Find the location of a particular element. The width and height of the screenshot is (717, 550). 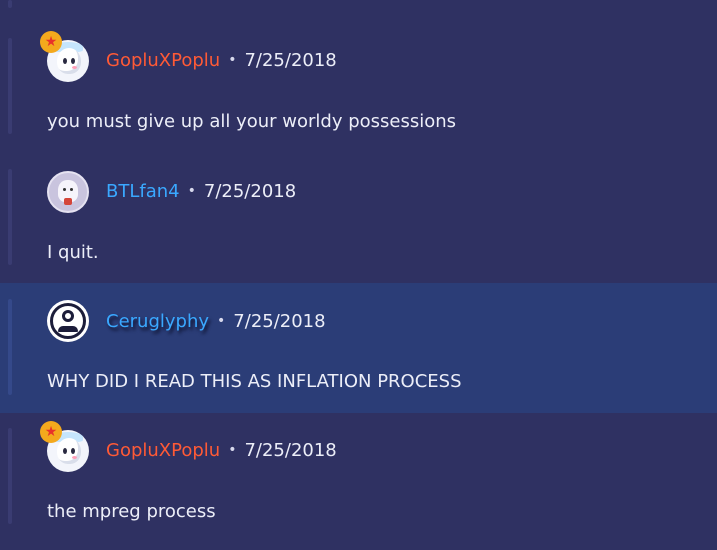

default-user-icon is located at coordinates (68, 321).